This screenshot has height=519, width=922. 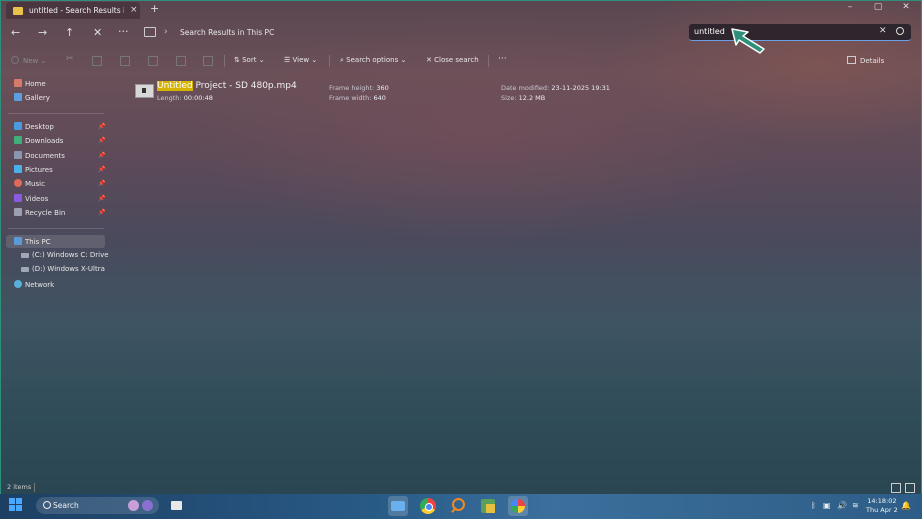 What do you see at coordinates (25, 269) in the screenshot?
I see `drive-icon` at bounding box center [25, 269].